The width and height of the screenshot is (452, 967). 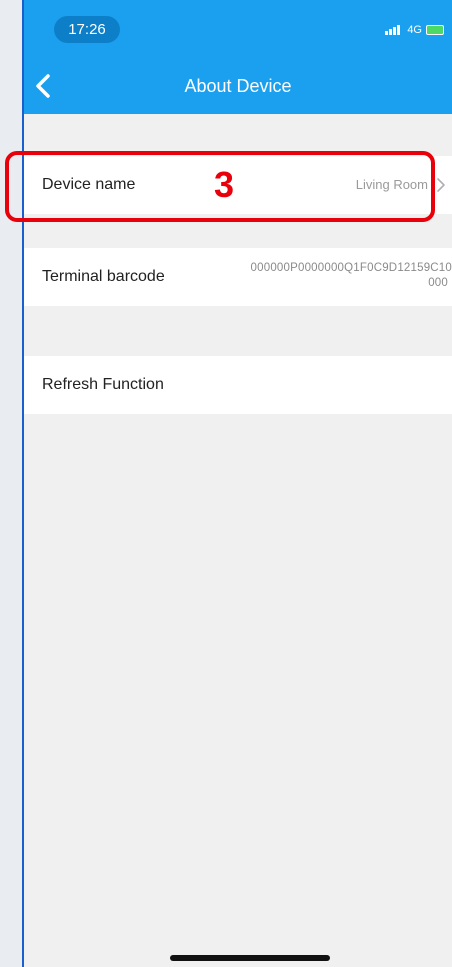 I want to click on terminal-barcode-line2: 000, so click(x=438, y=283).